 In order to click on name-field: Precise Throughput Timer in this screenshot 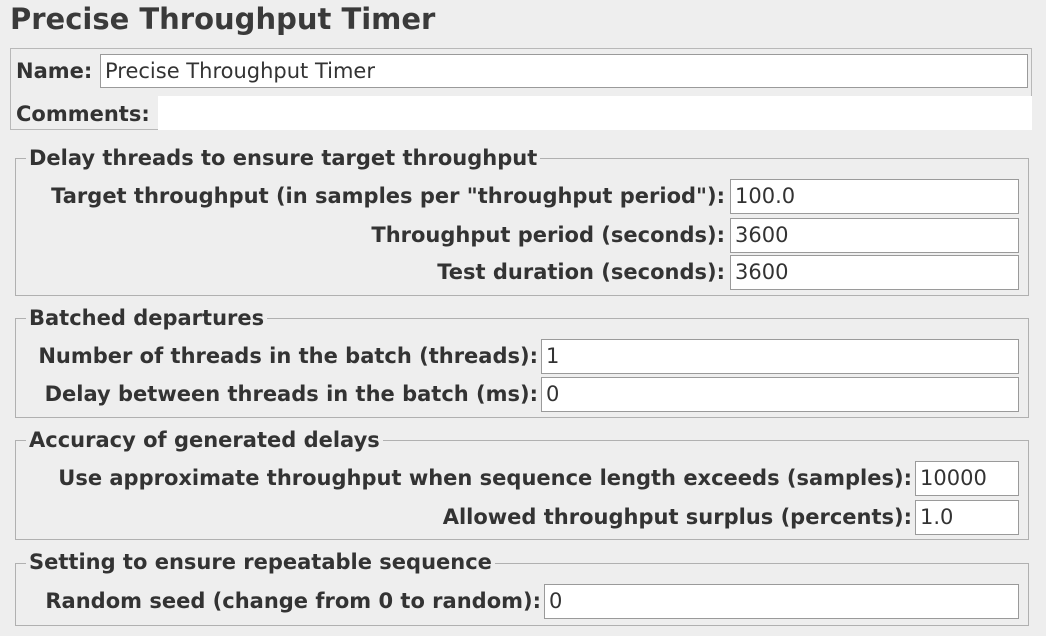, I will do `click(564, 71)`.